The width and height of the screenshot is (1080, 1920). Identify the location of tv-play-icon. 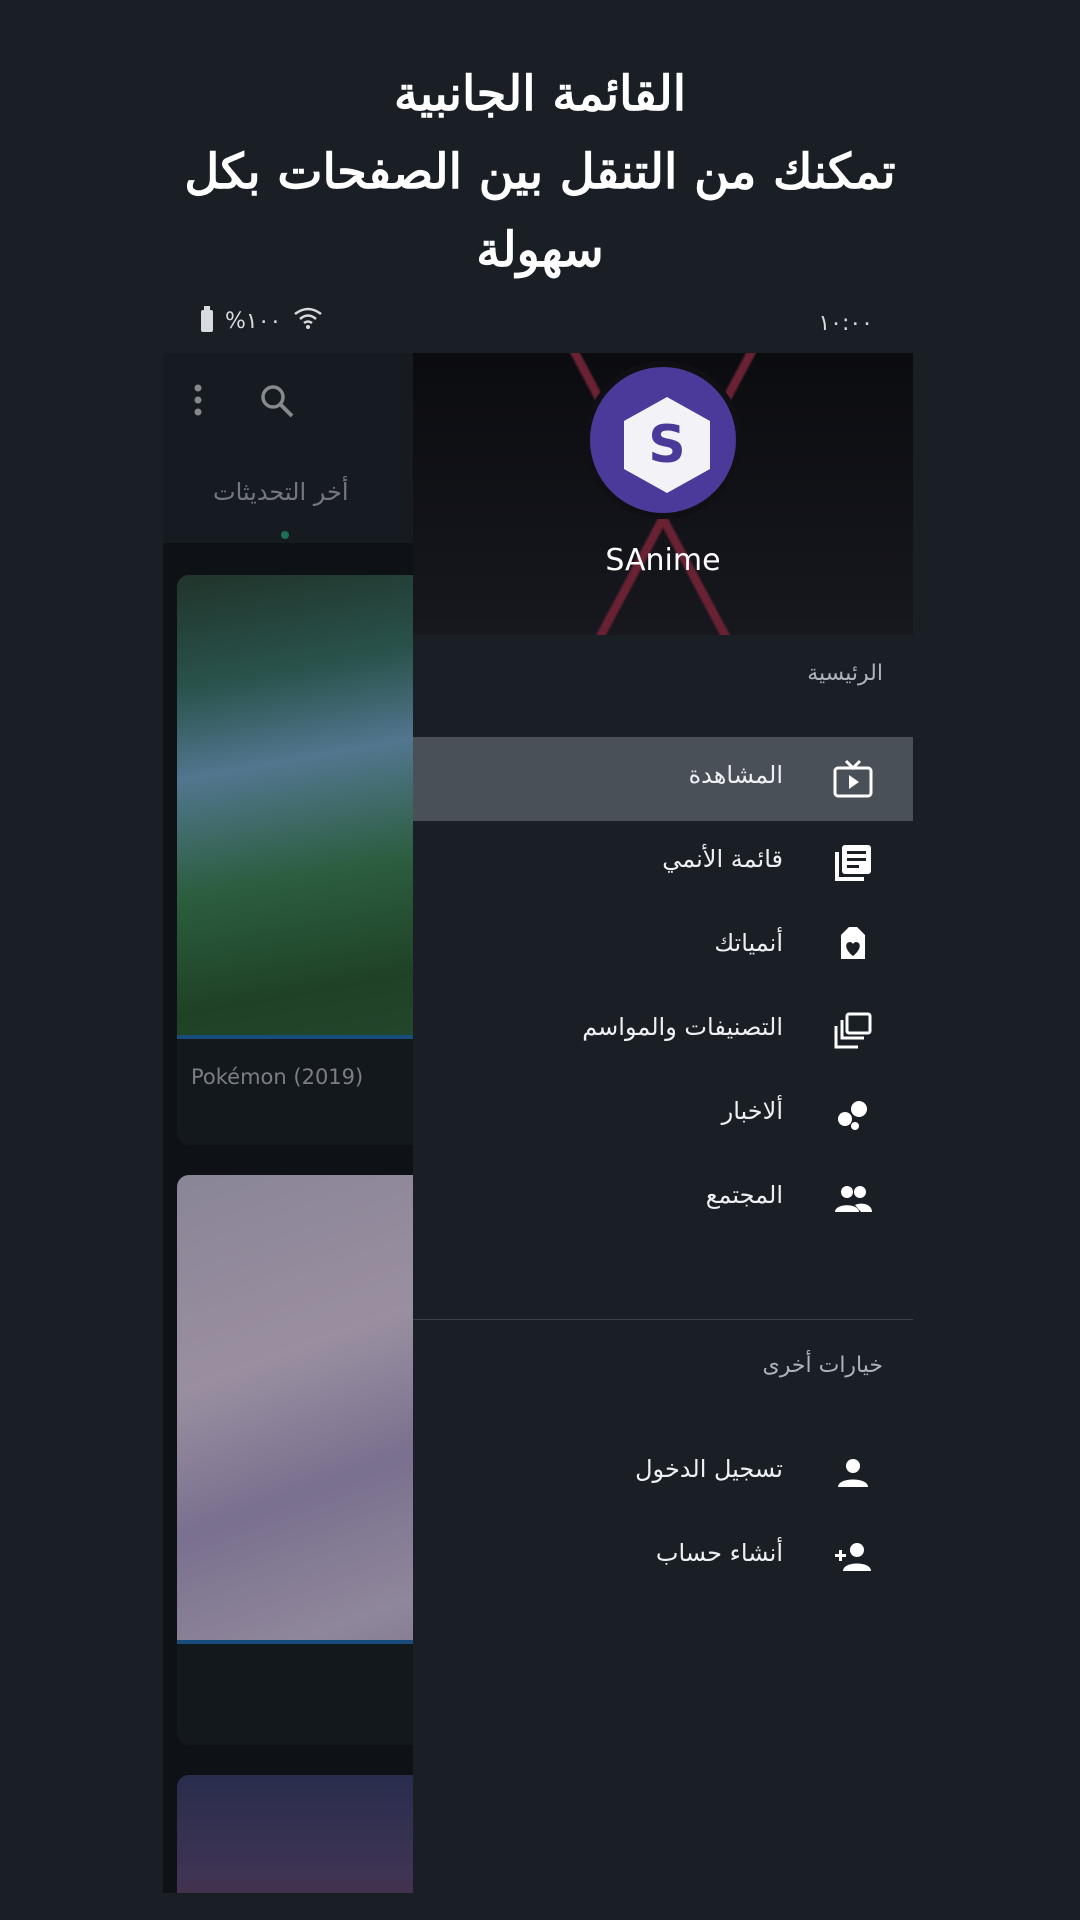
(853, 779).